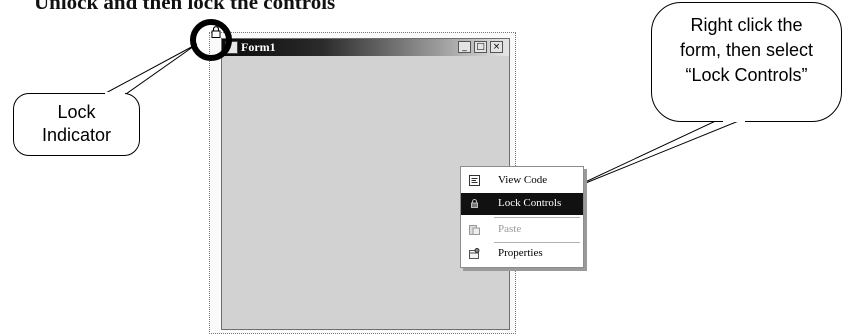 Image resolution: width=843 pixels, height=334 pixels. Describe the element at coordinates (474, 230) in the screenshot. I see `paste-icon` at that location.